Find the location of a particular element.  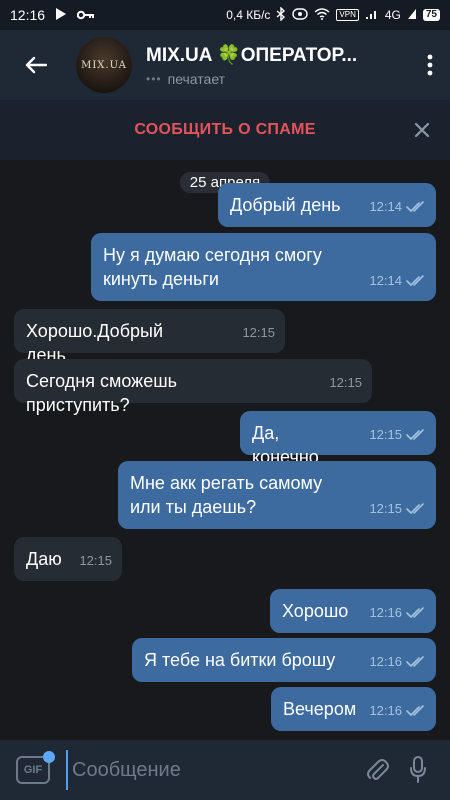

arrow-left-icon is located at coordinates (36, 65).